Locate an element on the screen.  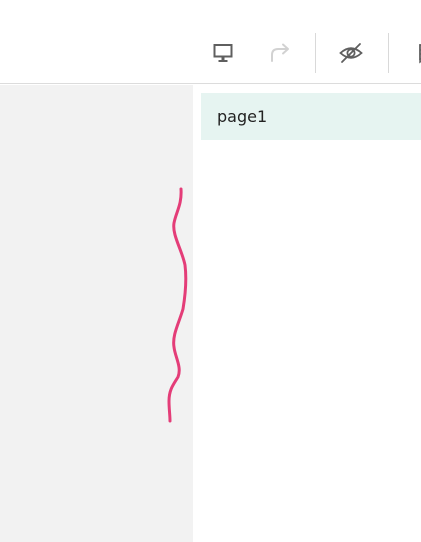
page-list-item: page1 is located at coordinates (311, 116).